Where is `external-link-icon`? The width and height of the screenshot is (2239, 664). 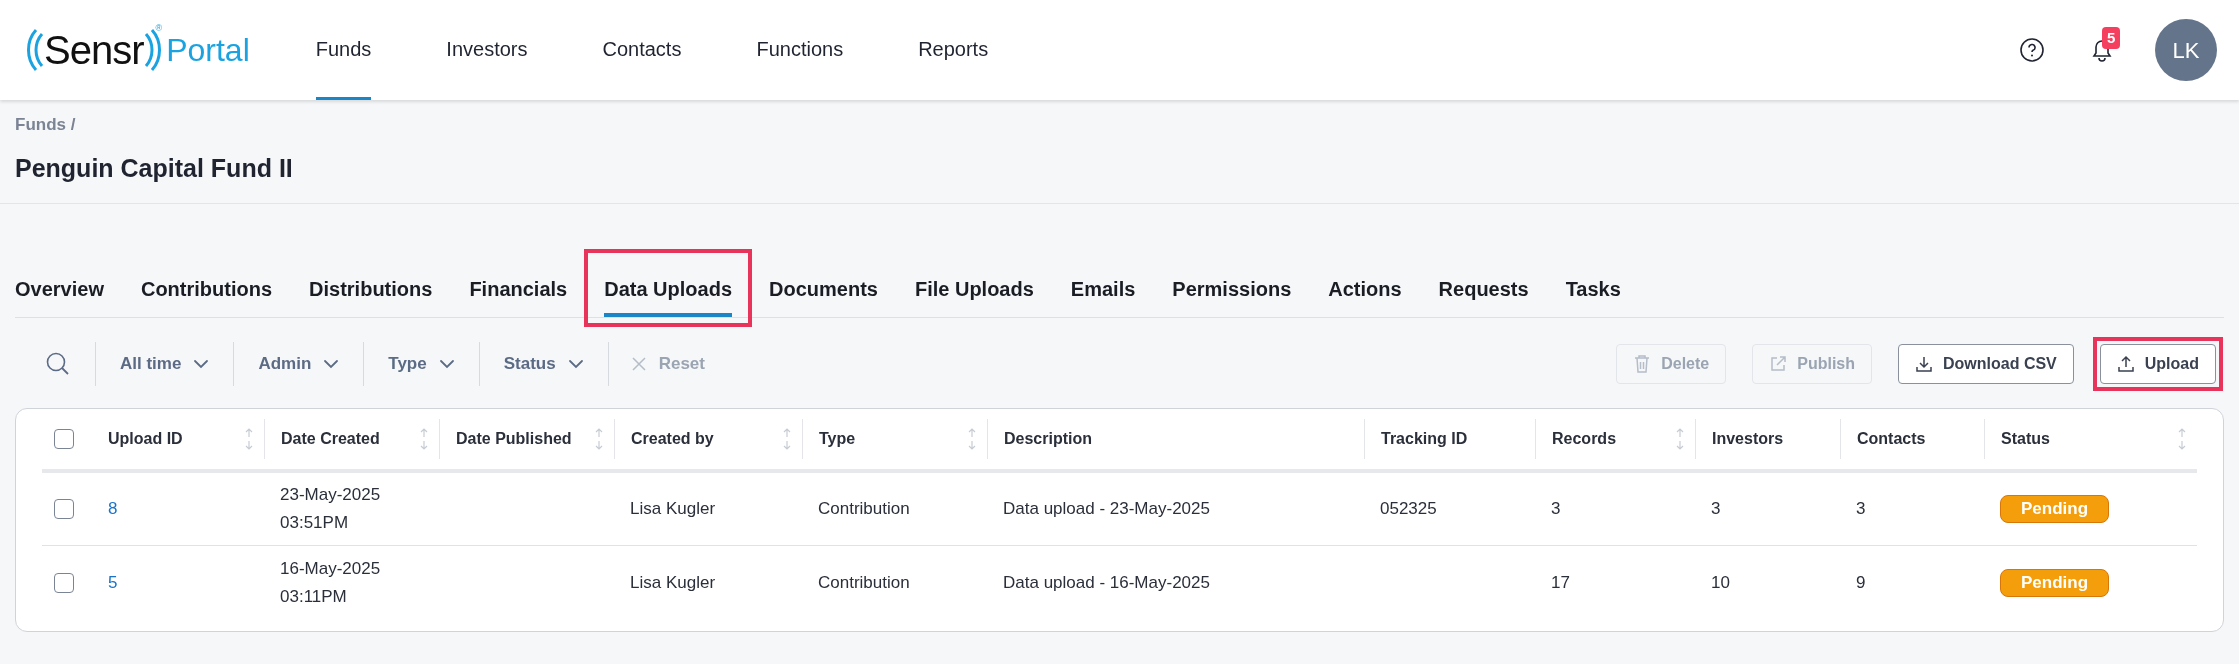
external-link-icon is located at coordinates (1778, 364).